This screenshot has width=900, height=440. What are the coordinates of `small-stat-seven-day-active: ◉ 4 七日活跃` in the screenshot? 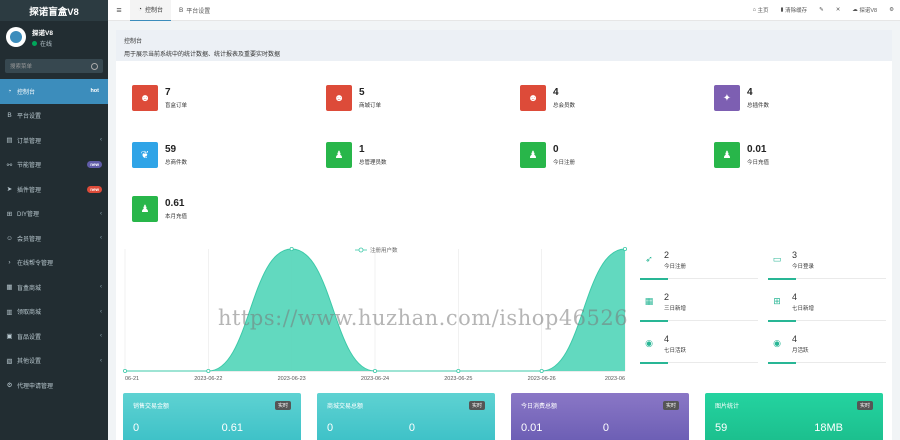 It's located at (699, 344).